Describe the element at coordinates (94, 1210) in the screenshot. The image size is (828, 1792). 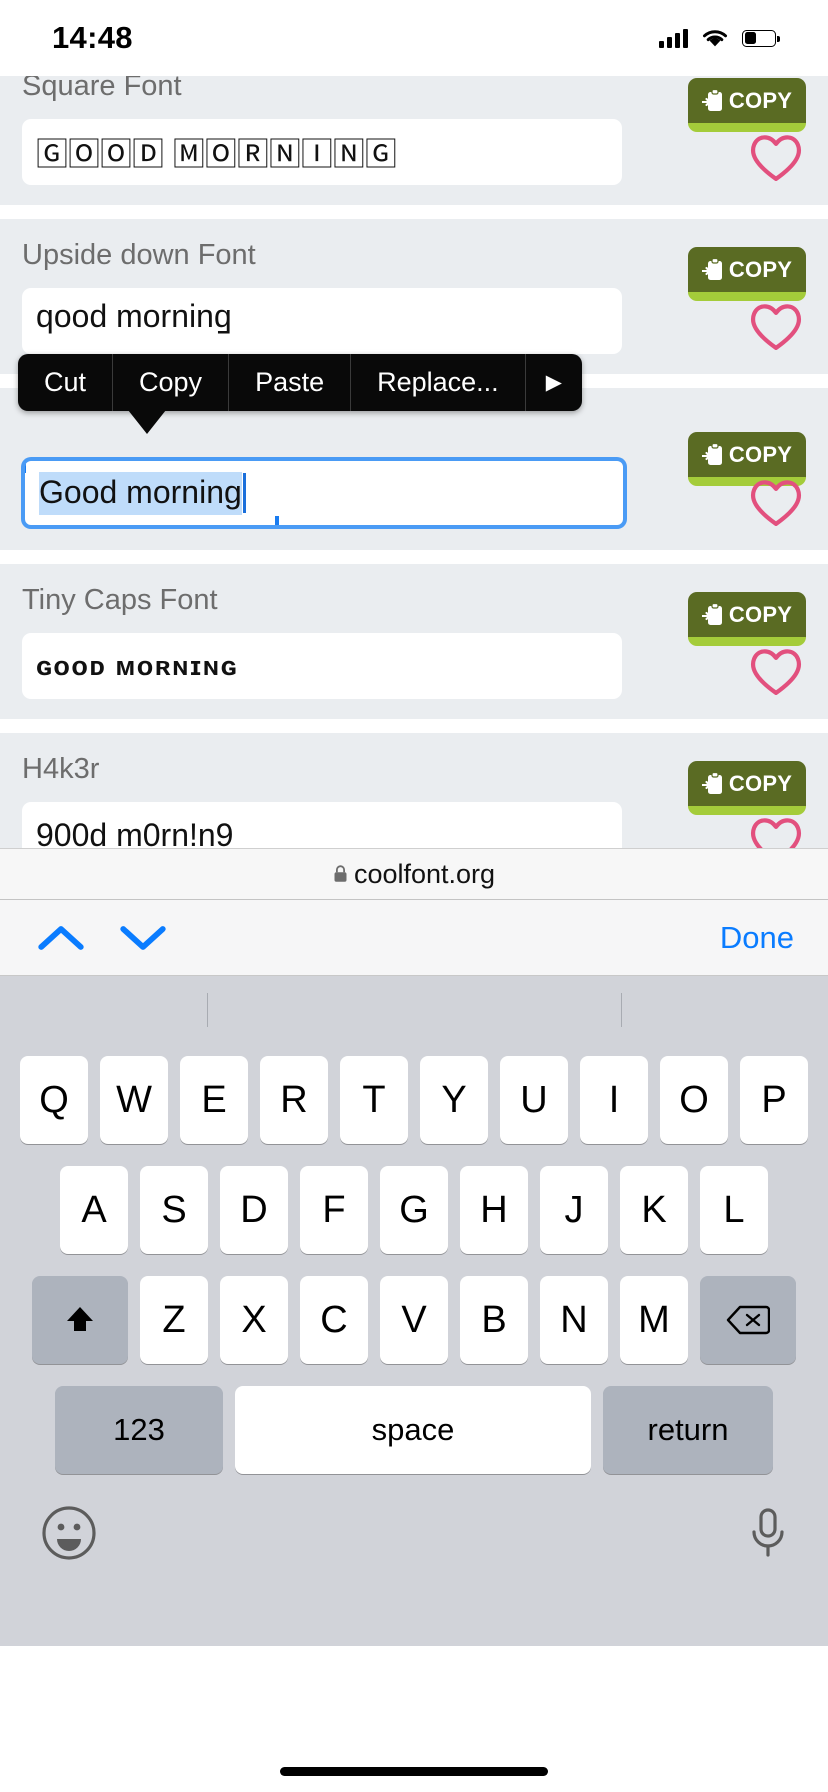
I see `key-a: A` at that location.